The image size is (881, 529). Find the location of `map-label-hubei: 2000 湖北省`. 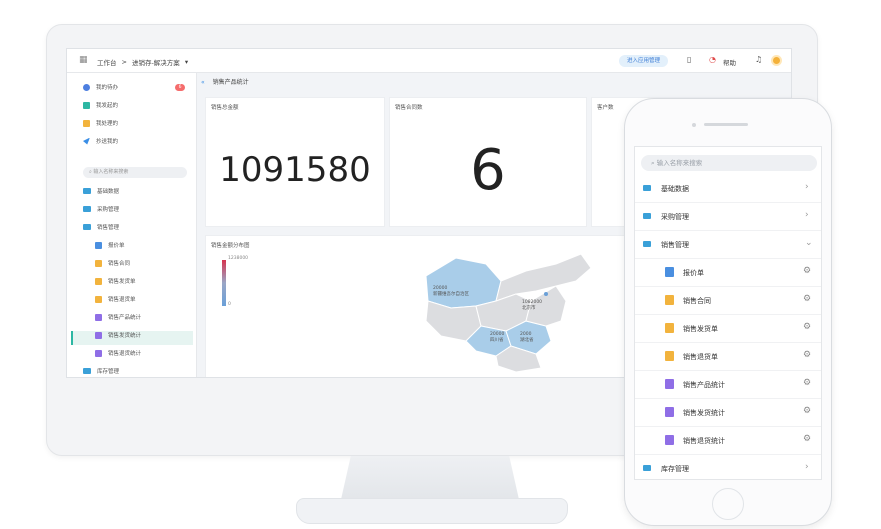

map-label-hubei: 2000 湖北省 is located at coordinates (527, 338).